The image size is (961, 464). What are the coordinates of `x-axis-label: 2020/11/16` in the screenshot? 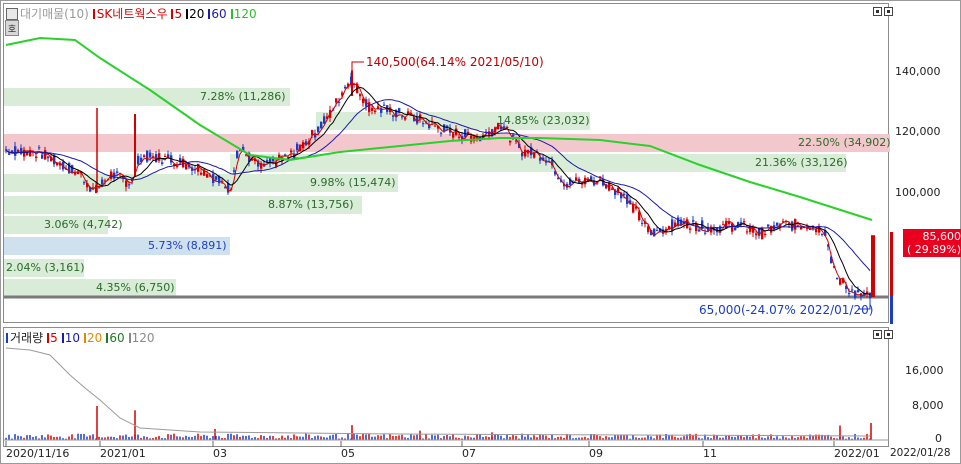 It's located at (38, 453).